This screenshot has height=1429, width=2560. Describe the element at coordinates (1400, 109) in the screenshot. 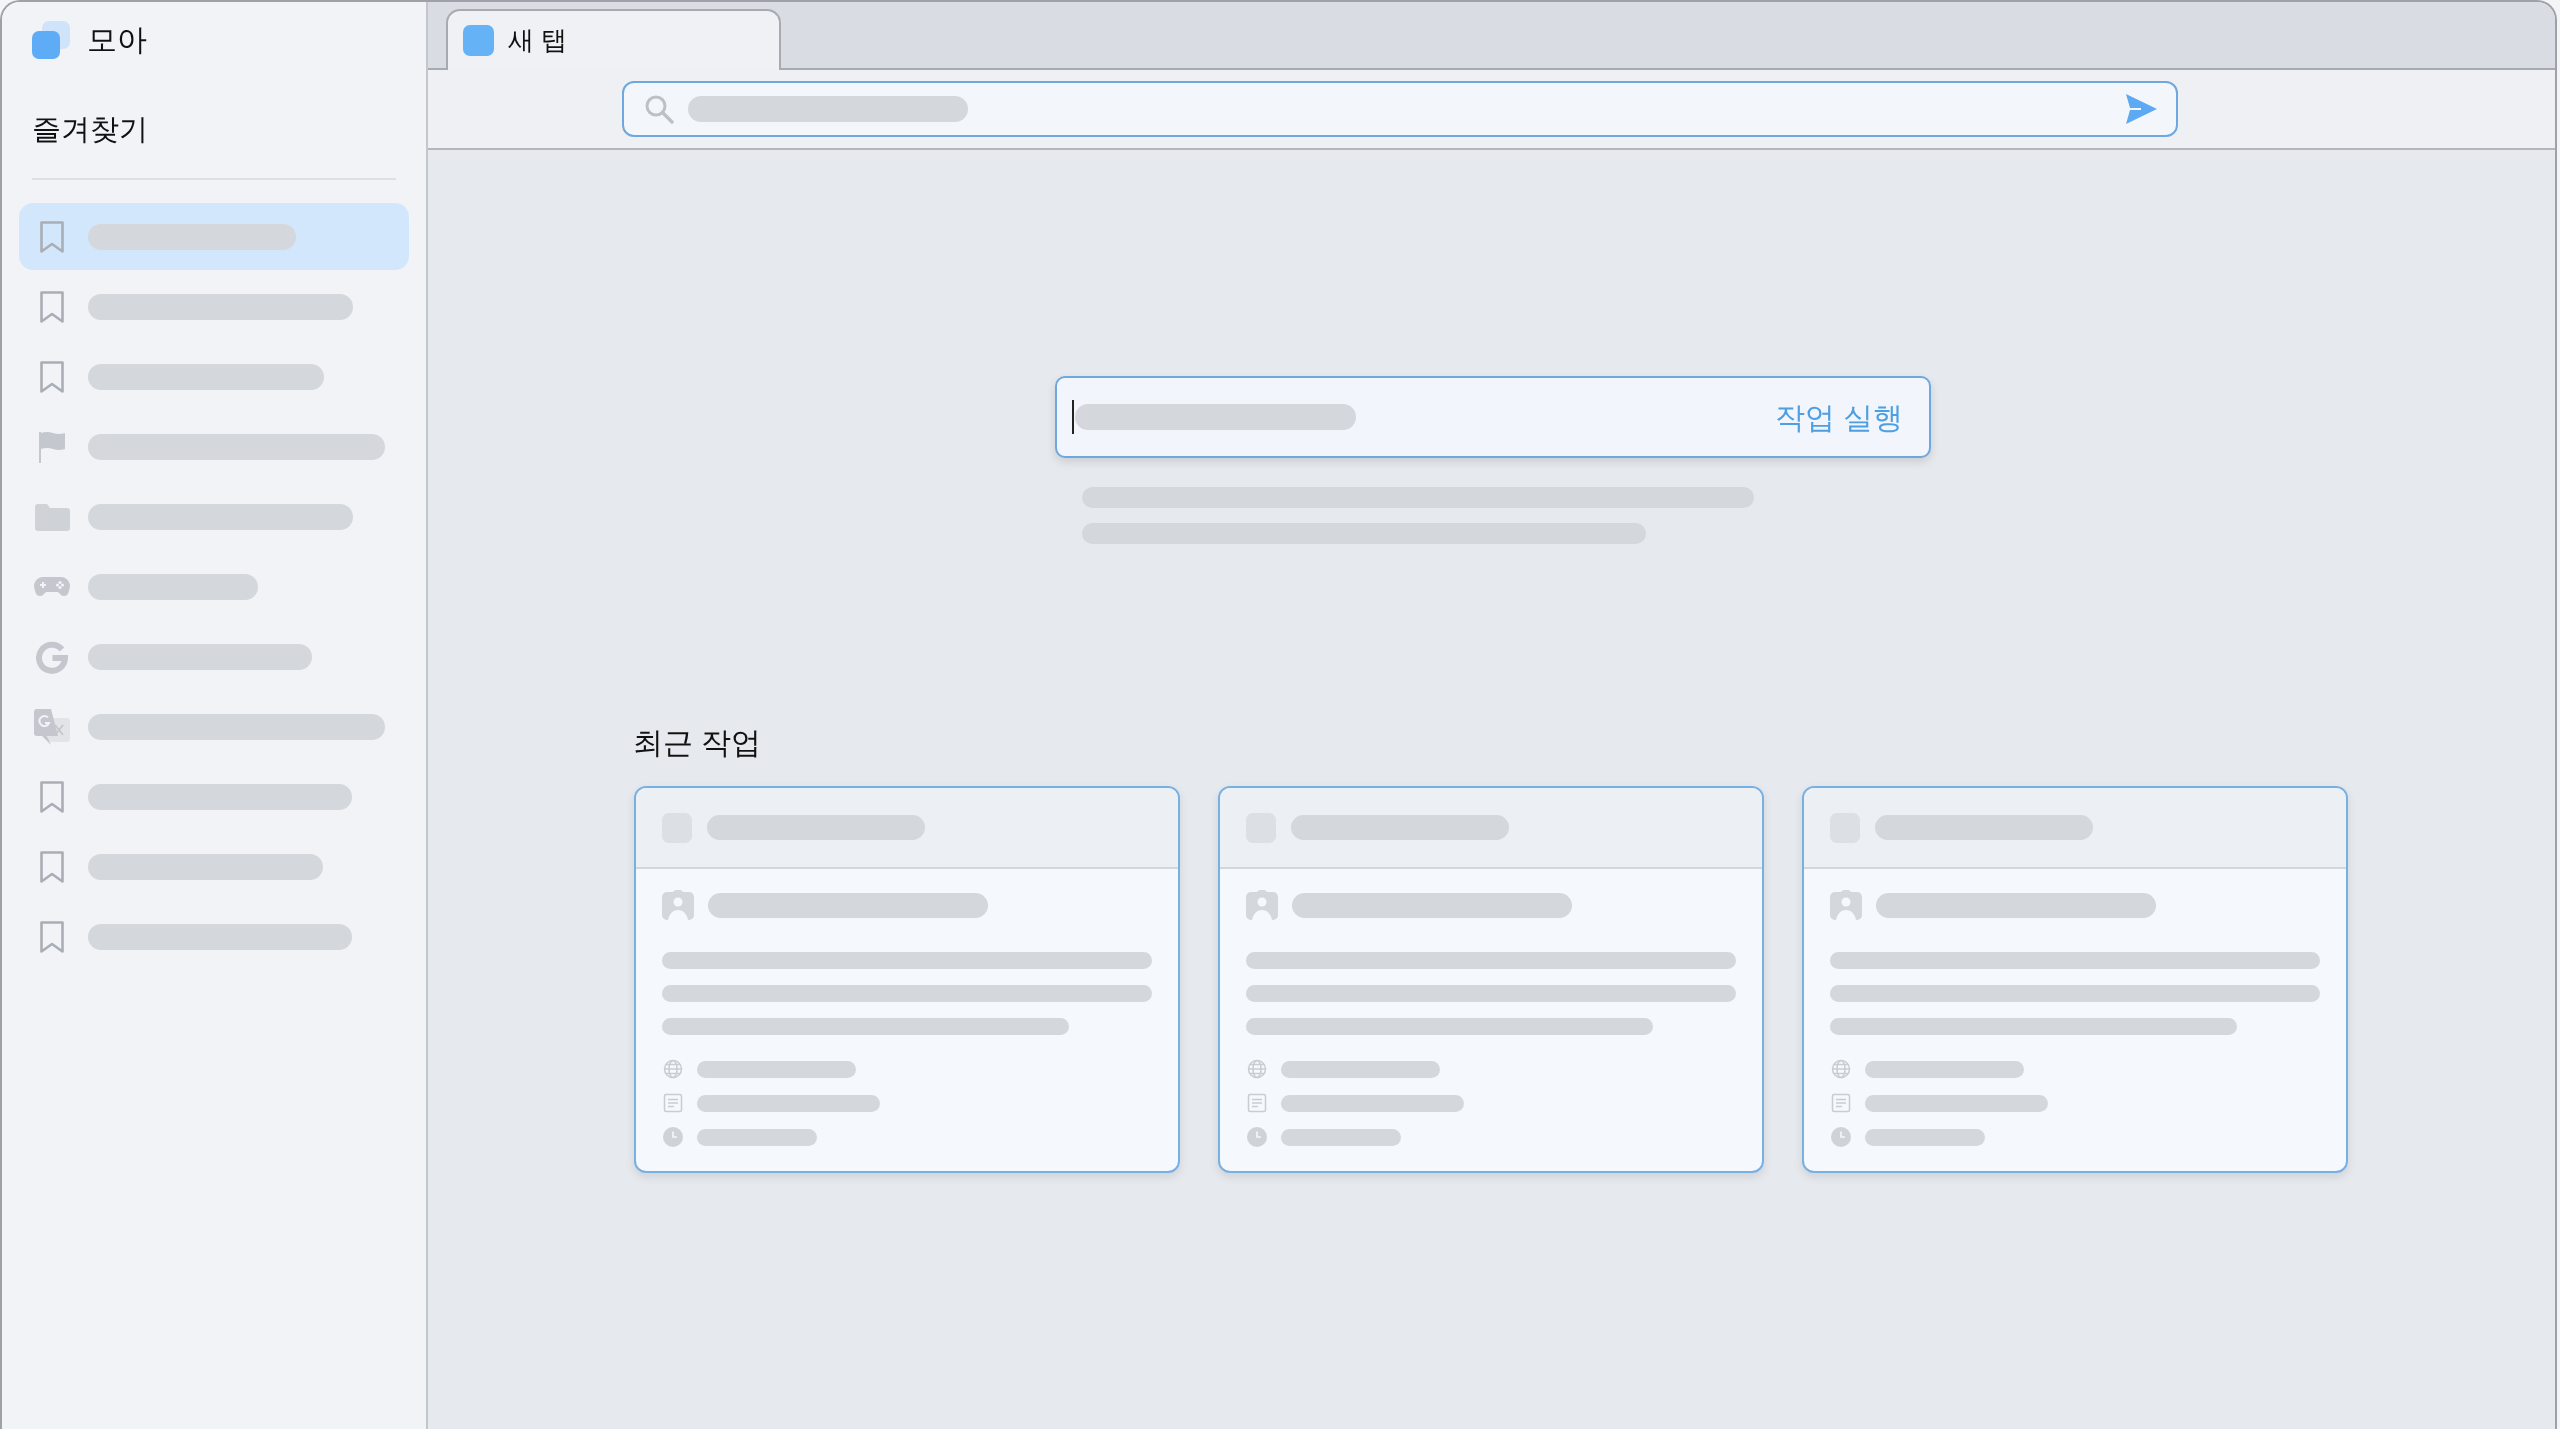

I see `address-field` at that location.